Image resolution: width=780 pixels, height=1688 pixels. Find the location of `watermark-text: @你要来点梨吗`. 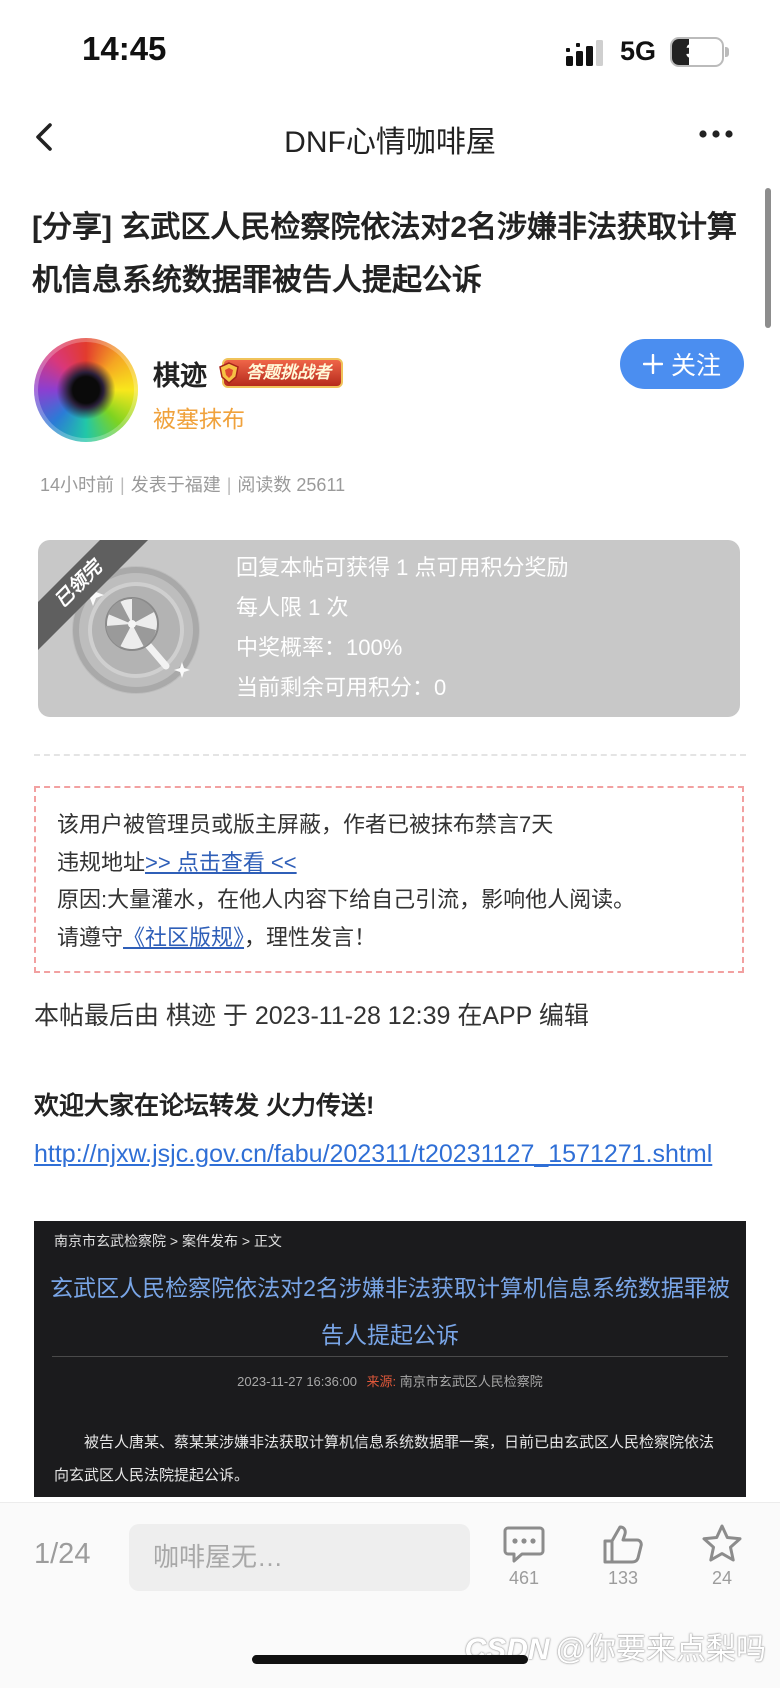

watermark-text: @你要来点梨吗 is located at coordinates (660, 1649).